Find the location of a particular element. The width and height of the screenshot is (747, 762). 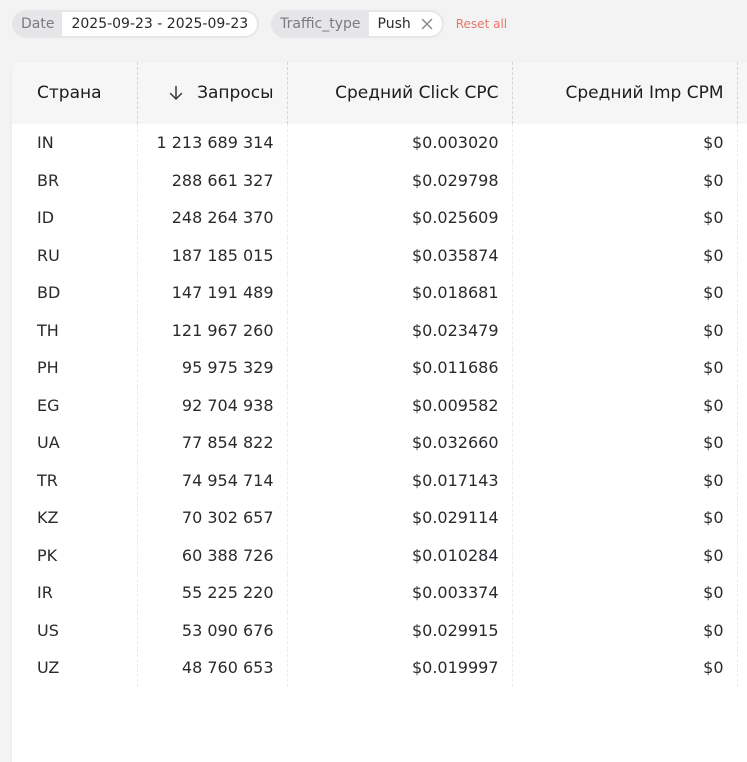

table-row: UZ 48 760 653 $0.019997 $0 is located at coordinates (379, 668).